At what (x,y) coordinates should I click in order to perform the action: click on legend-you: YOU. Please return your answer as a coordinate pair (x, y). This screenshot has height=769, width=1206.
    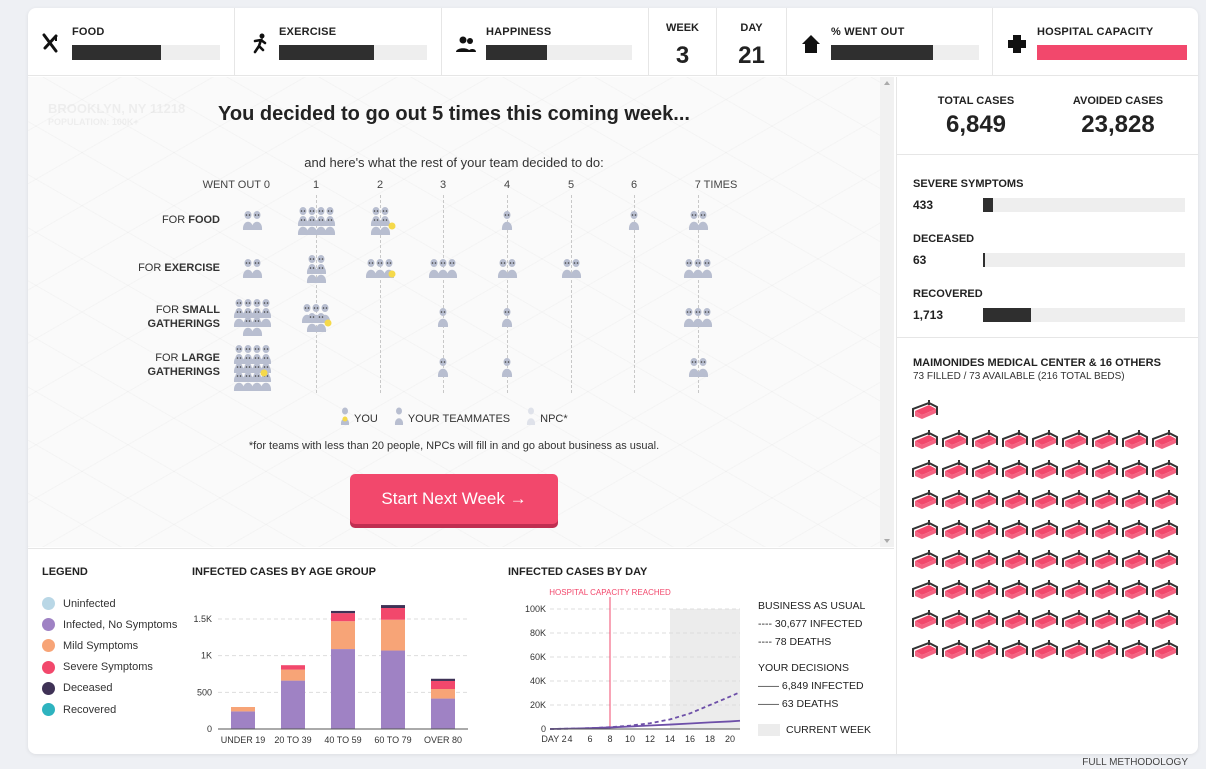
    Looking at the image, I should click on (359, 416).